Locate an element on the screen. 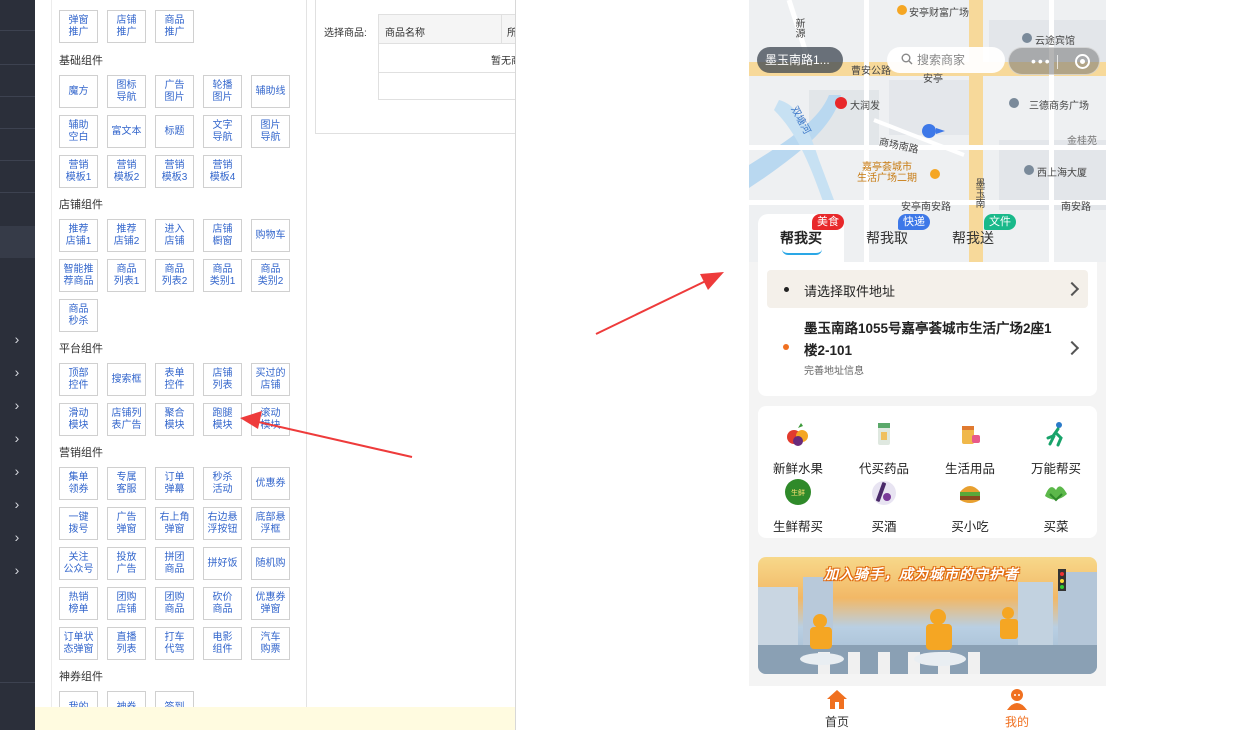 The image size is (1238, 730). component-button: 图标 导航 is located at coordinates (126, 91).